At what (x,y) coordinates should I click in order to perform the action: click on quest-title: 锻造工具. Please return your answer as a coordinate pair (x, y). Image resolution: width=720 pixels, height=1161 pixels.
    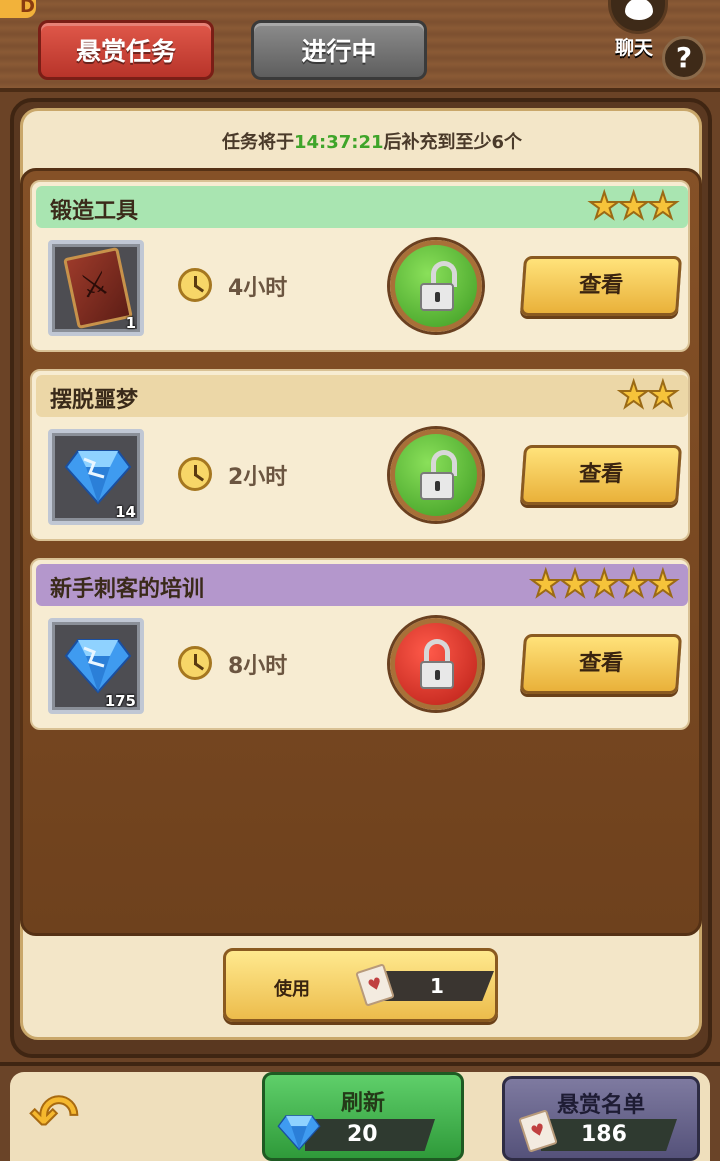
    Looking at the image, I should click on (94, 211).